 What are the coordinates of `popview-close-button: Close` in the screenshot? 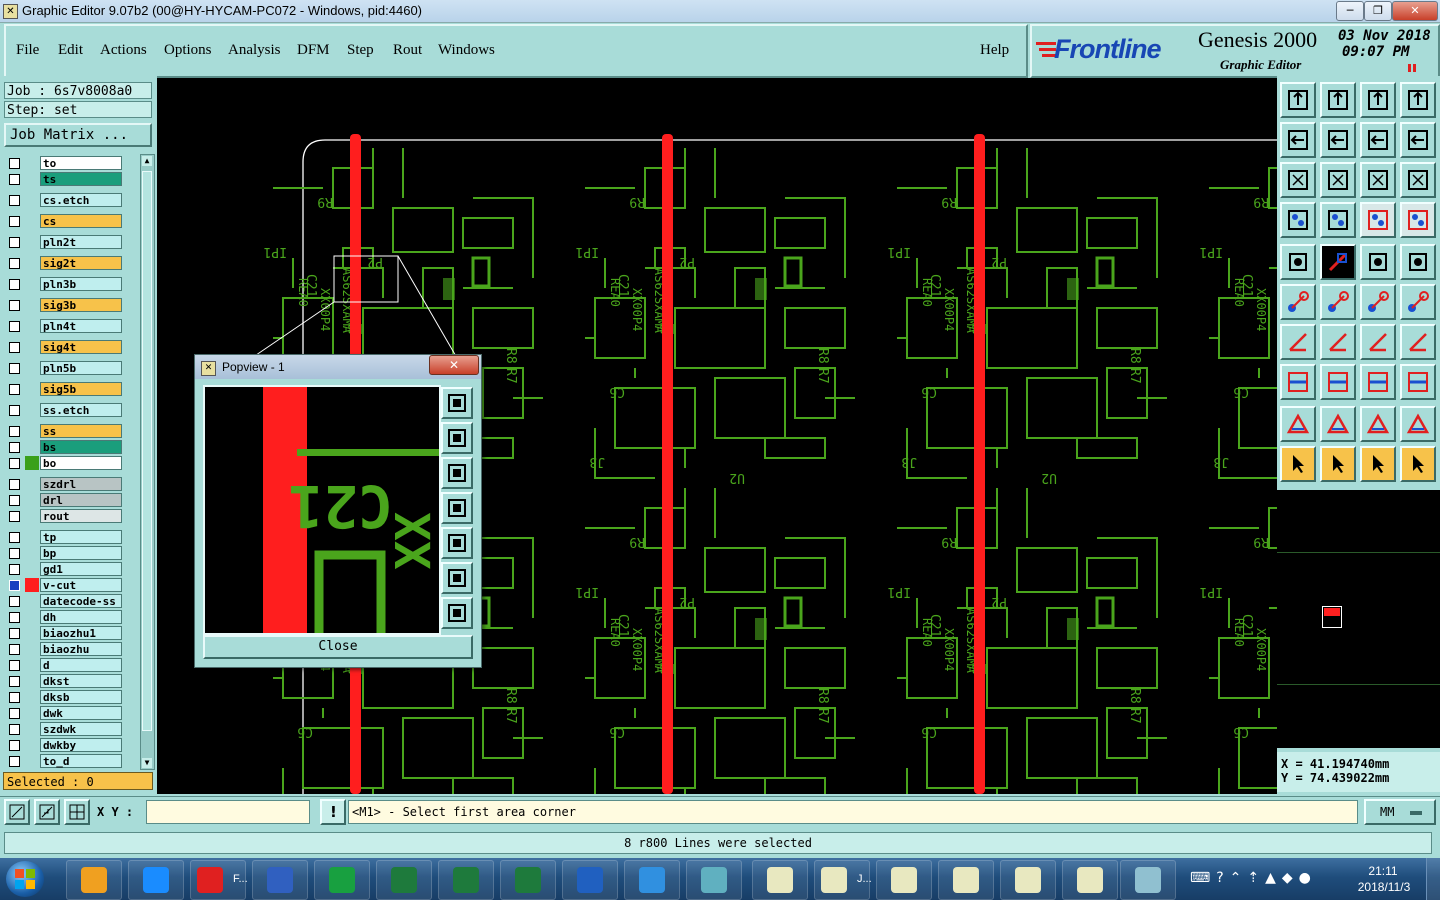 It's located at (338, 647).